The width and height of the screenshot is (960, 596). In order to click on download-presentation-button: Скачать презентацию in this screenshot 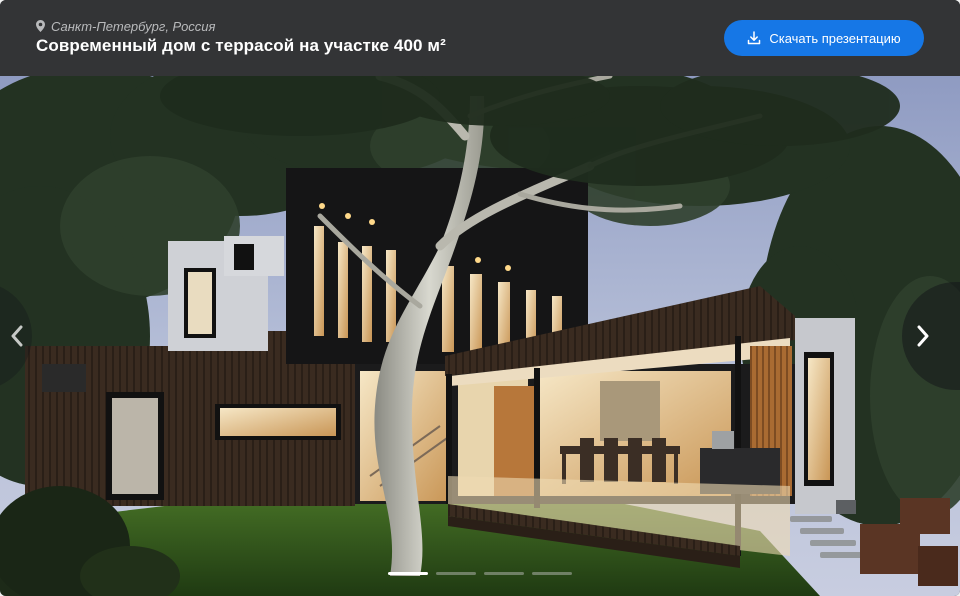, I will do `click(824, 38)`.